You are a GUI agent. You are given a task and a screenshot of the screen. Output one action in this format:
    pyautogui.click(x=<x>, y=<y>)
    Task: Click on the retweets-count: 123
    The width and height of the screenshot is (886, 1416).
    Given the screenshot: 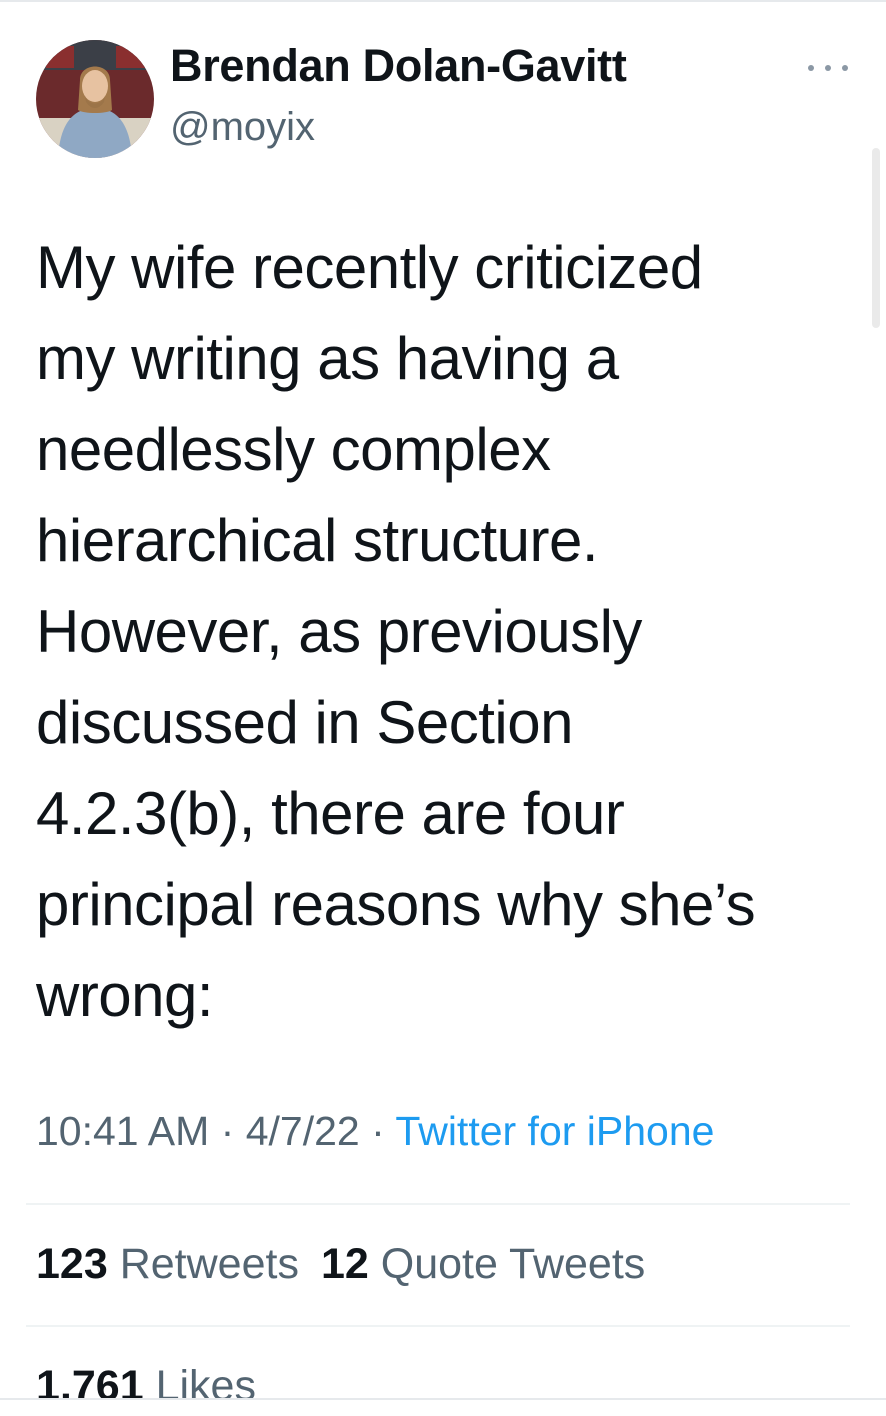 What is the action you would take?
    pyautogui.click(x=72, y=1264)
    